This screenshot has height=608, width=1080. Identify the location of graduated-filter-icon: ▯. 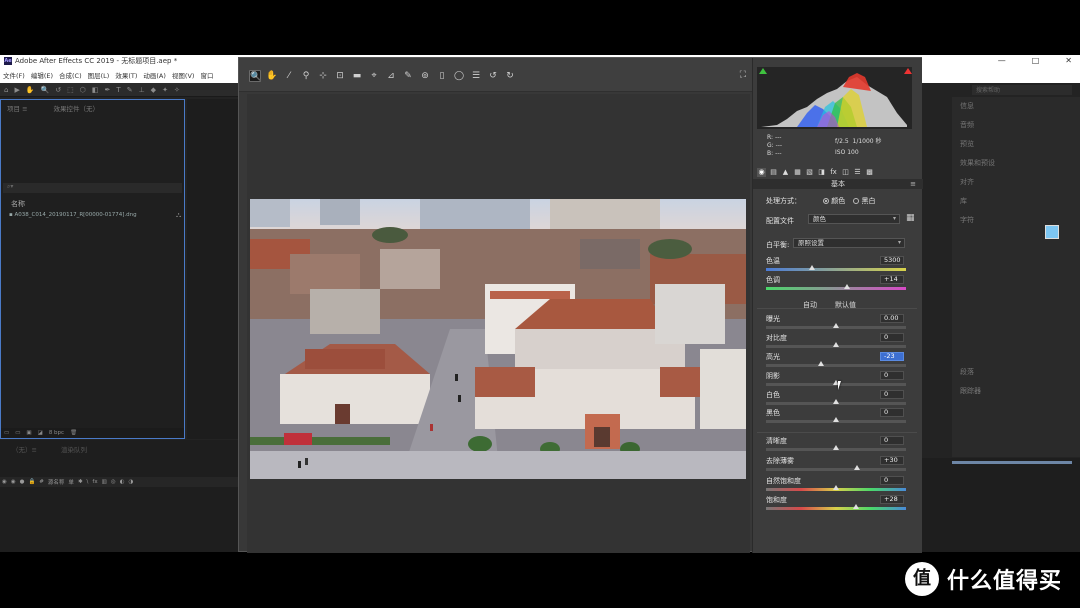
(442, 76).